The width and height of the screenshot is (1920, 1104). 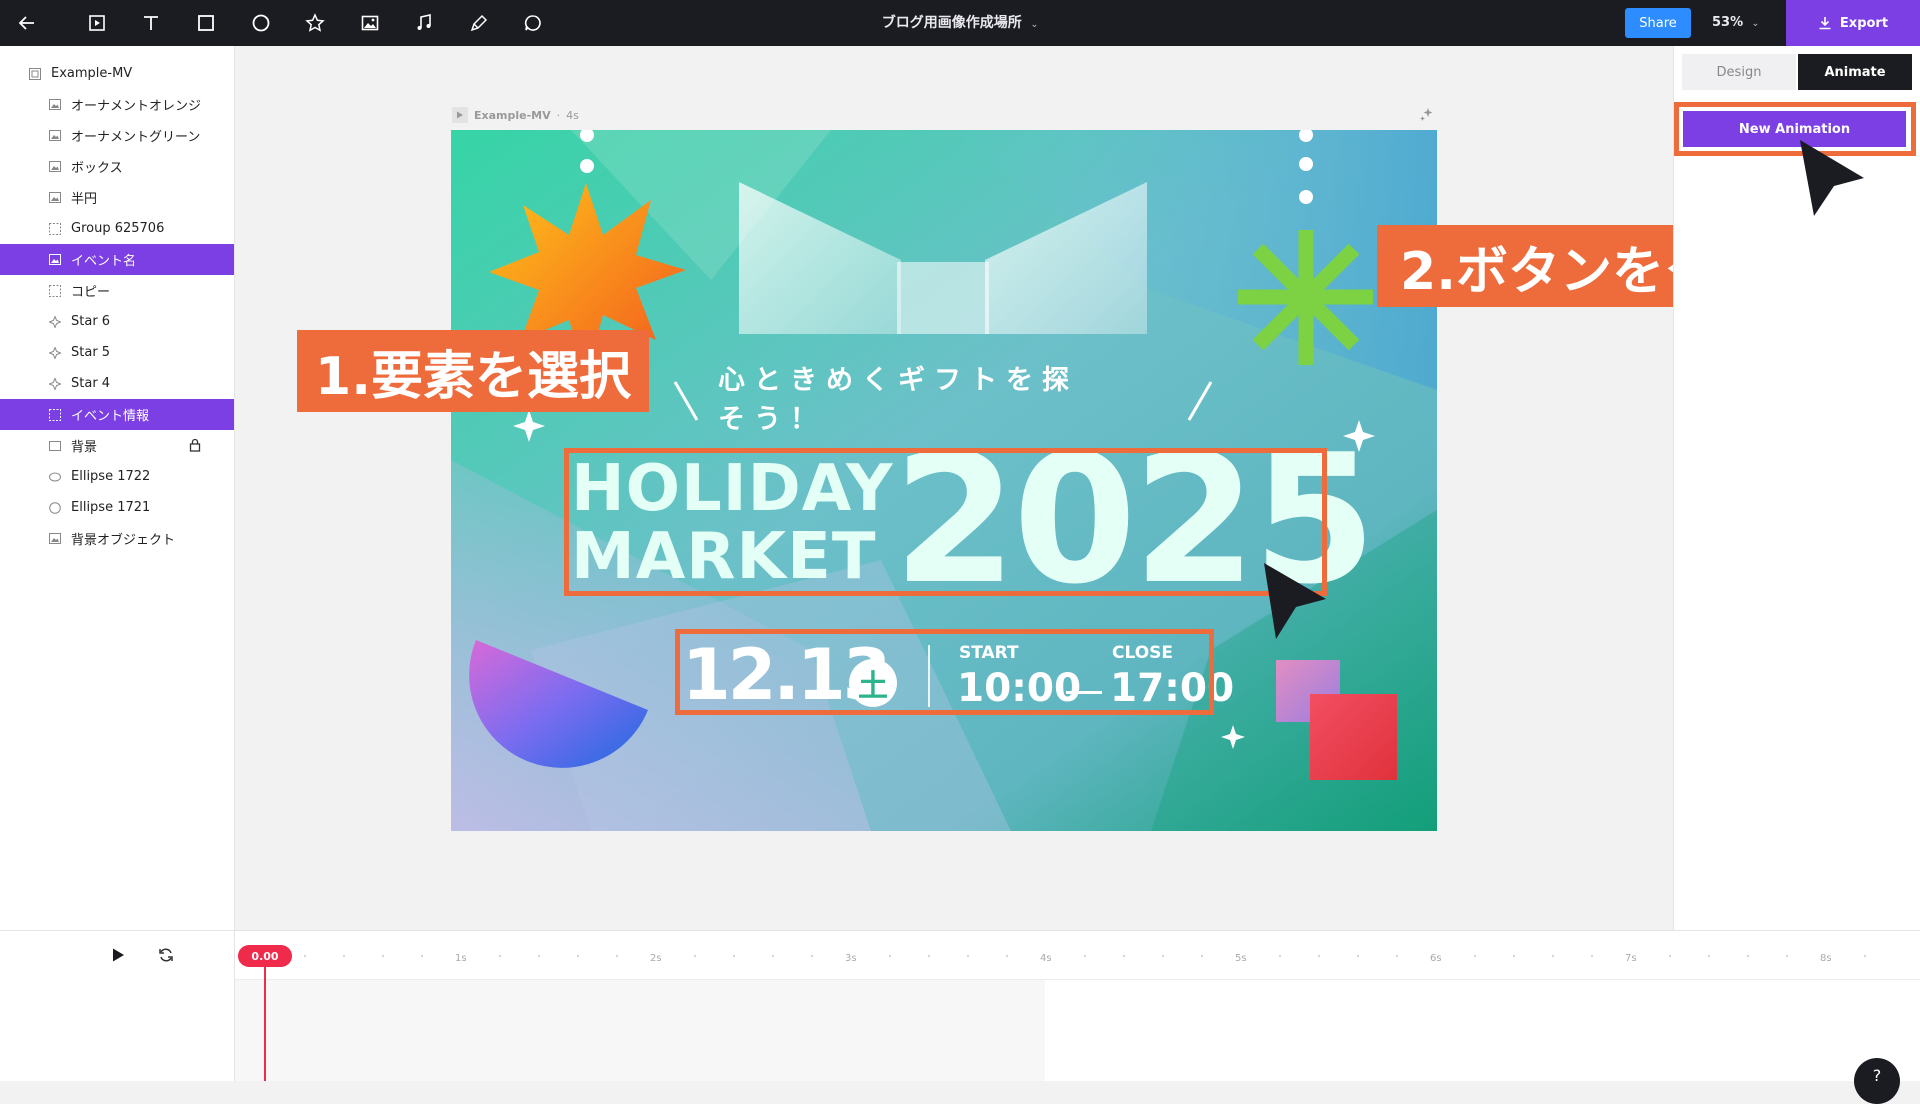 I want to click on event-title-line1: HOLIDAY, so click(x=732, y=489).